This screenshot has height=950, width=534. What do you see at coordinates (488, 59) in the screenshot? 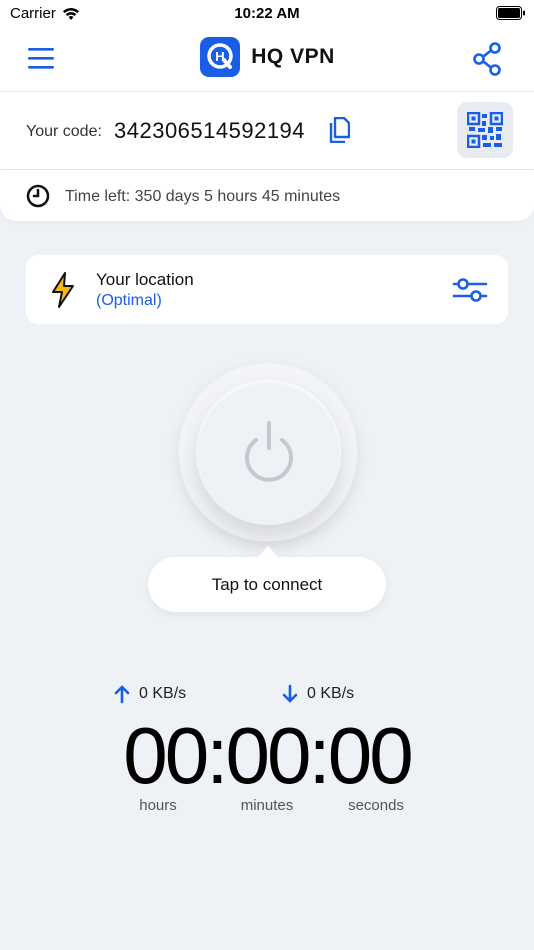
I see `share-icon` at bounding box center [488, 59].